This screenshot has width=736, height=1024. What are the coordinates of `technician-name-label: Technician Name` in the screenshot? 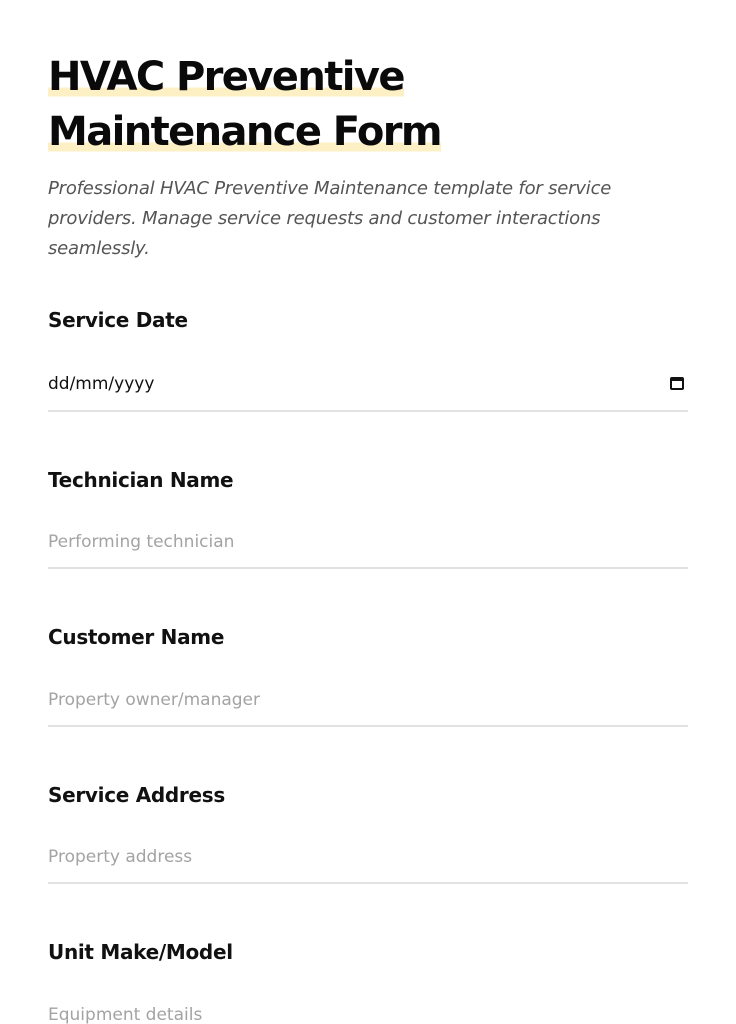 It's located at (141, 480).